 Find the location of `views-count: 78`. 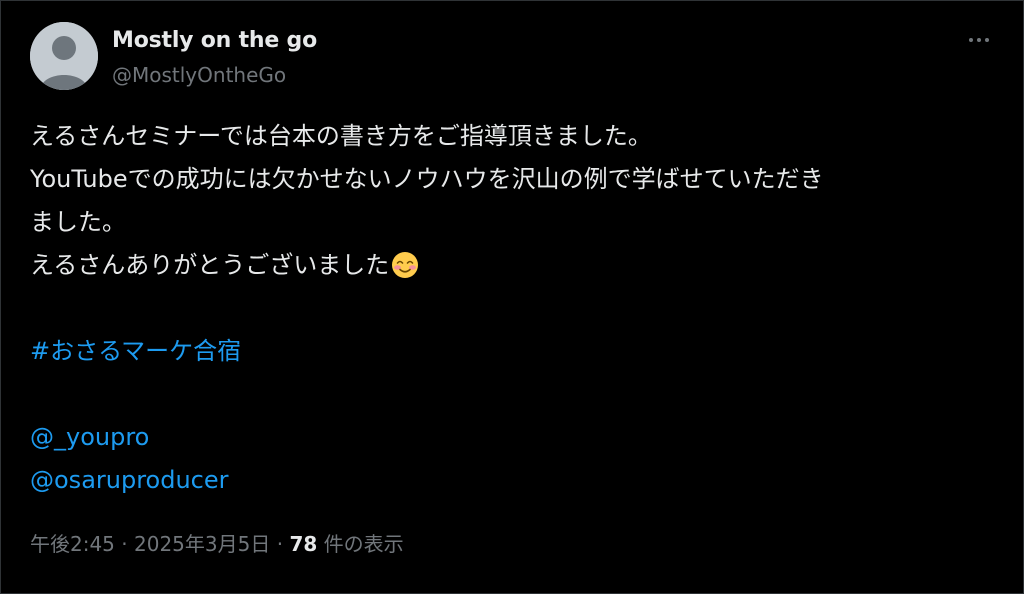

views-count: 78 is located at coordinates (303, 544).